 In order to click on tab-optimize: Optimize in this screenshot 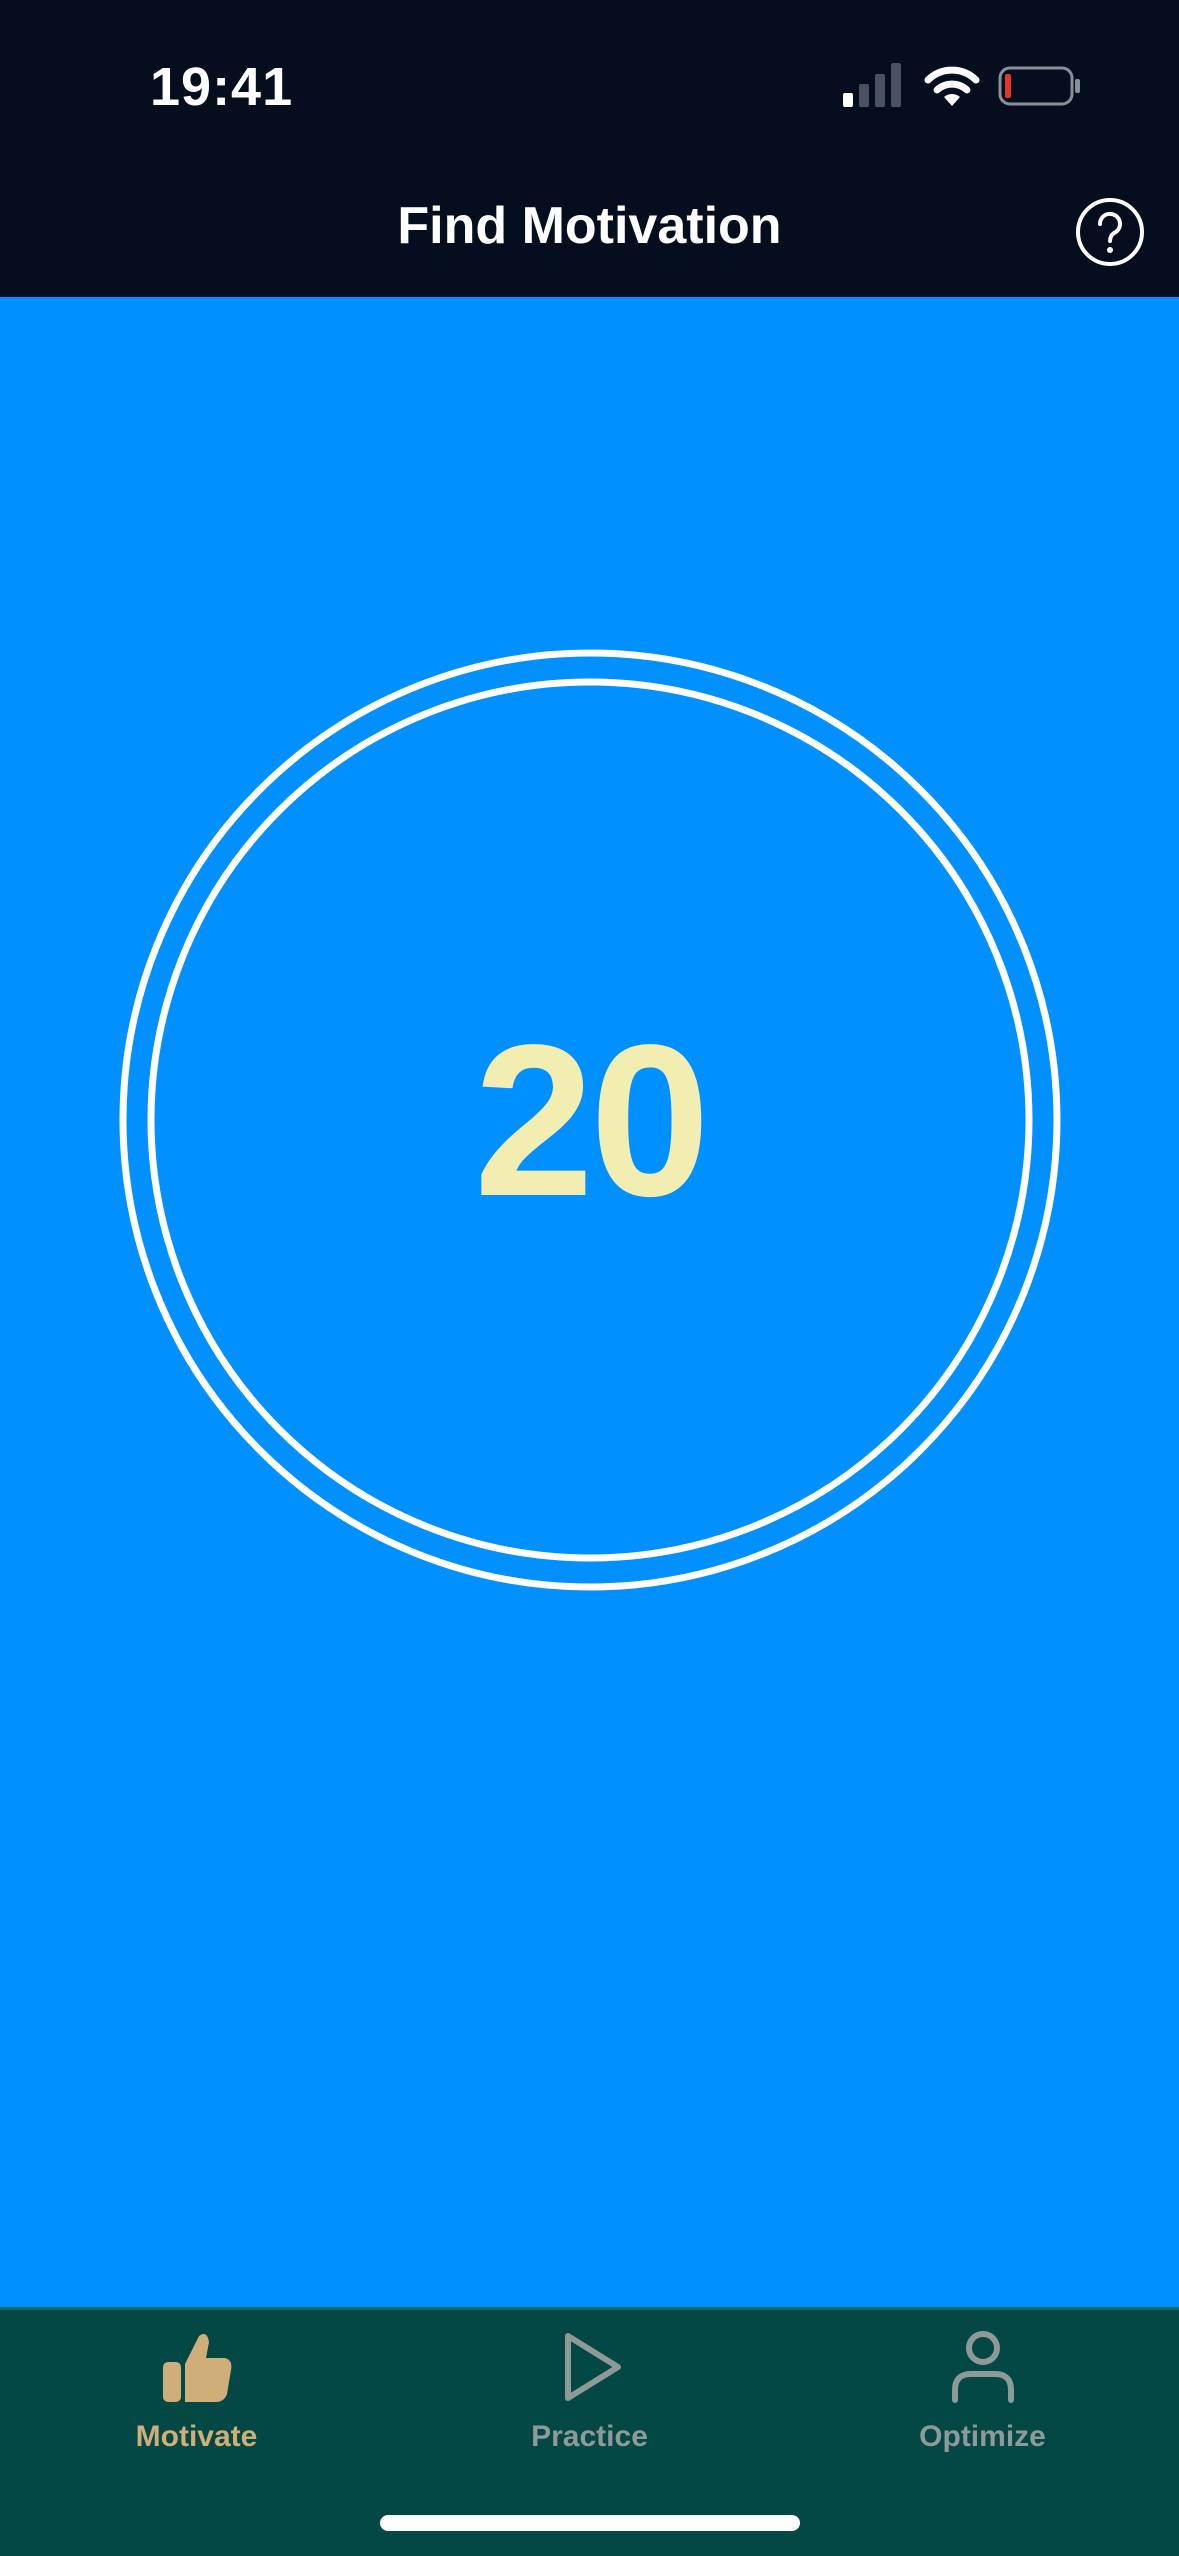, I will do `click(982, 2405)`.